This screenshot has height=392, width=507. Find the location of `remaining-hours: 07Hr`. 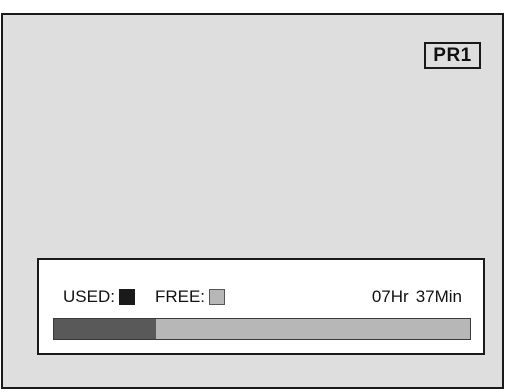

remaining-hours: 07Hr is located at coordinates (390, 296).